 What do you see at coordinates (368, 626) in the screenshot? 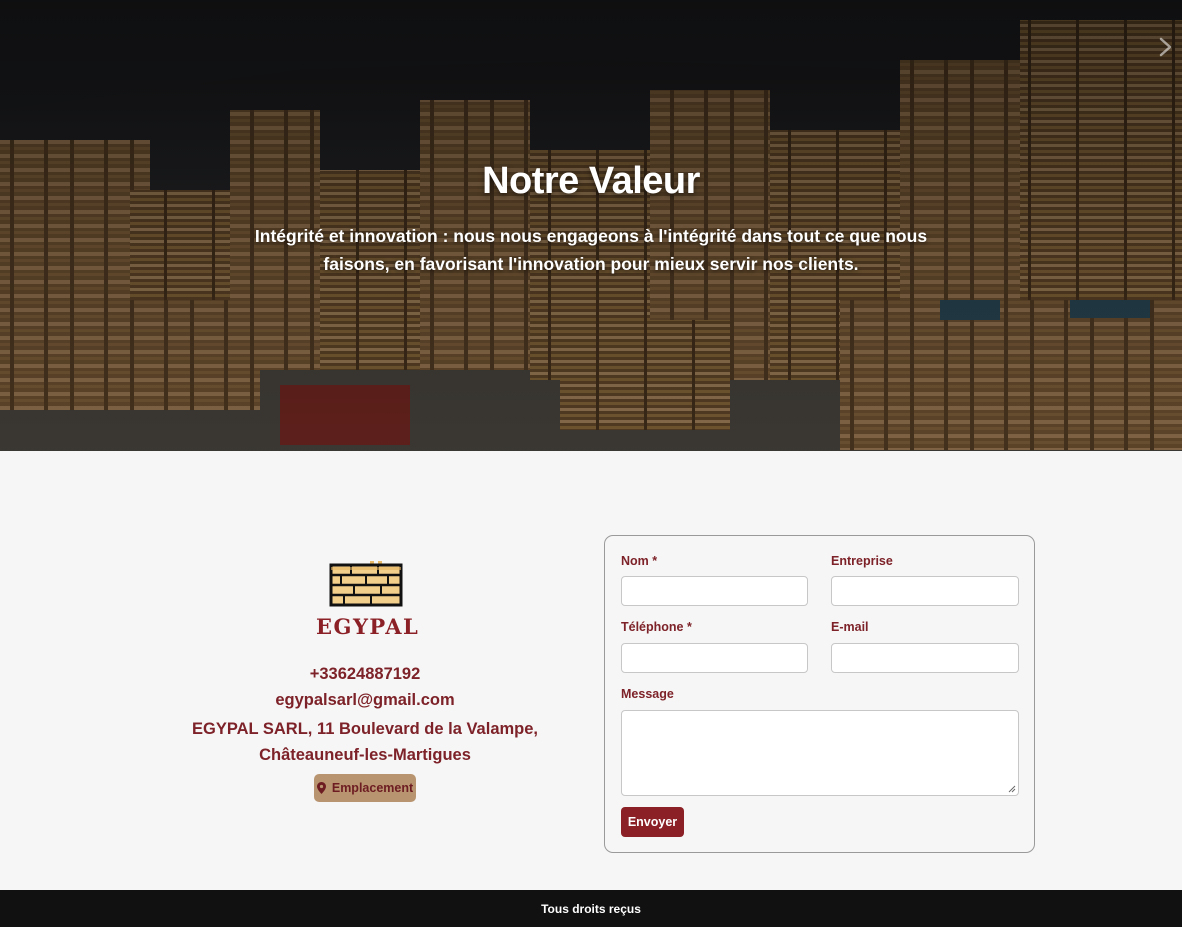
I see `logo-text: EGYPAL` at bounding box center [368, 626].